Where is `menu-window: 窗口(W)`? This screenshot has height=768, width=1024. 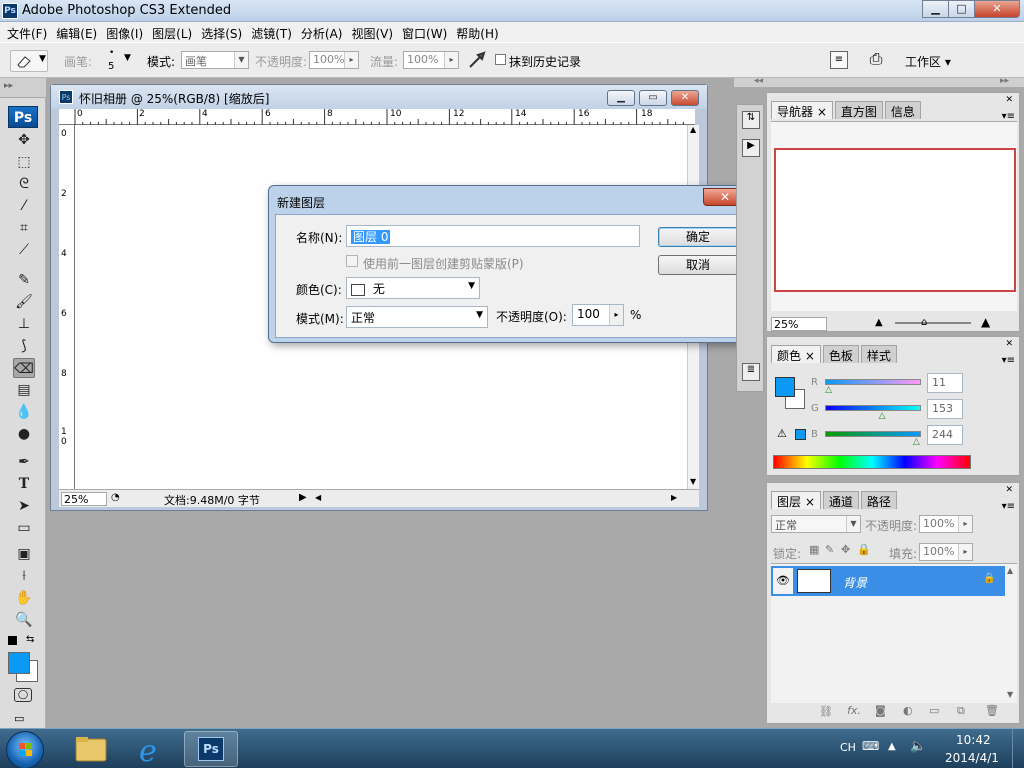 menu-window: 窗口(W) is located at coordinates (426, 32).